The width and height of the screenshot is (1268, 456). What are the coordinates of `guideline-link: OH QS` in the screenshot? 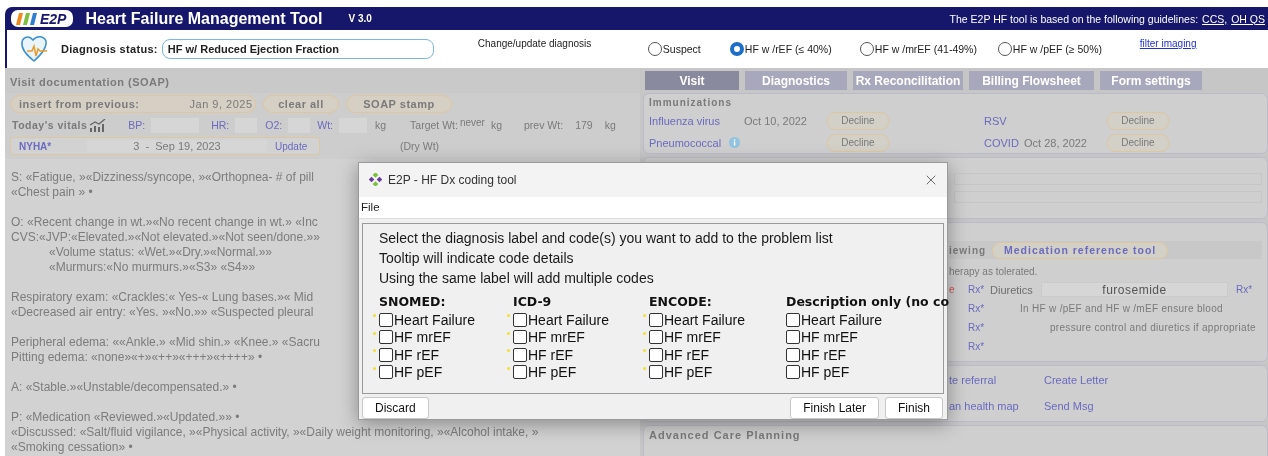 It's located at (1248, 18).